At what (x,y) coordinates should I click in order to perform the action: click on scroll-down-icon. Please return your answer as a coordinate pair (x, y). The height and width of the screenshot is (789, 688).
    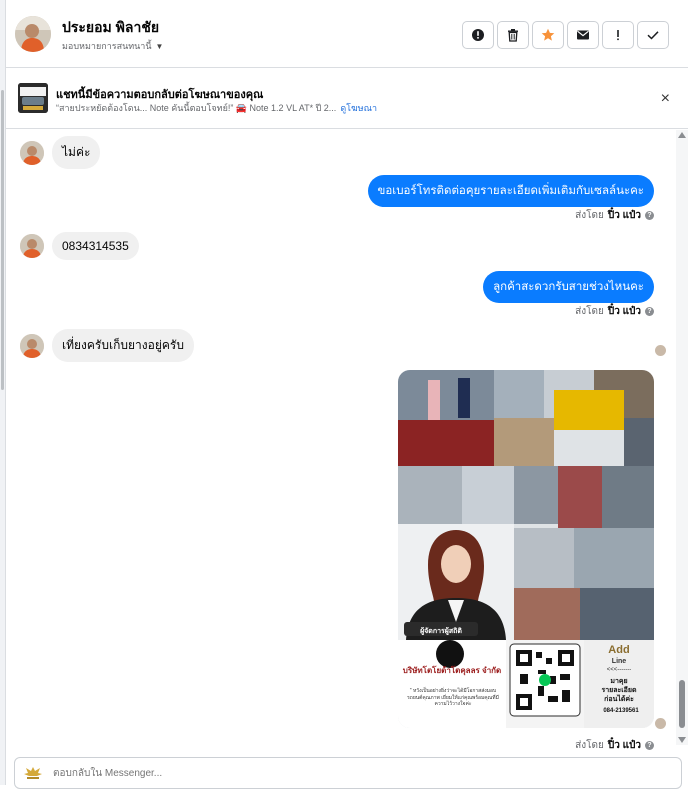
    Looking at the image, I should click on (682, 740).